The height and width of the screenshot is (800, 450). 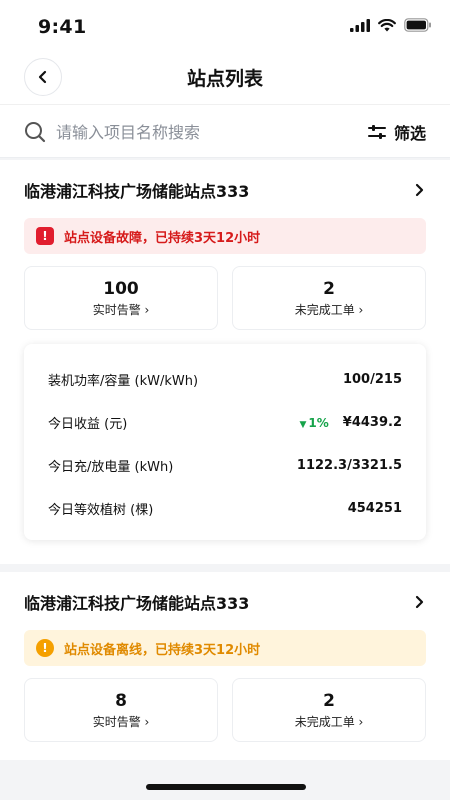 I want to click on search-input, so click(x=196, y=132).